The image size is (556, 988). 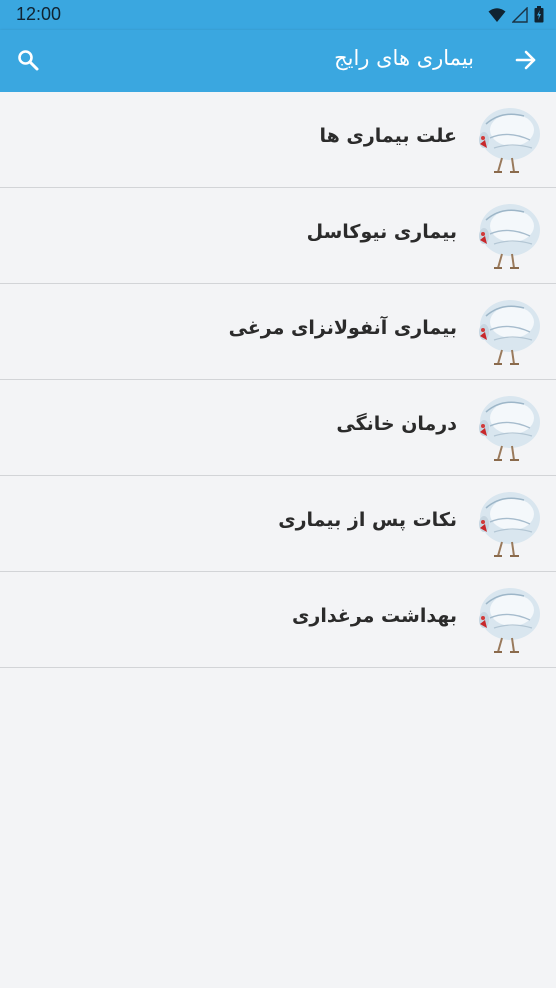 I want to click on arrow-right-icon, so click(x=525, y=60).